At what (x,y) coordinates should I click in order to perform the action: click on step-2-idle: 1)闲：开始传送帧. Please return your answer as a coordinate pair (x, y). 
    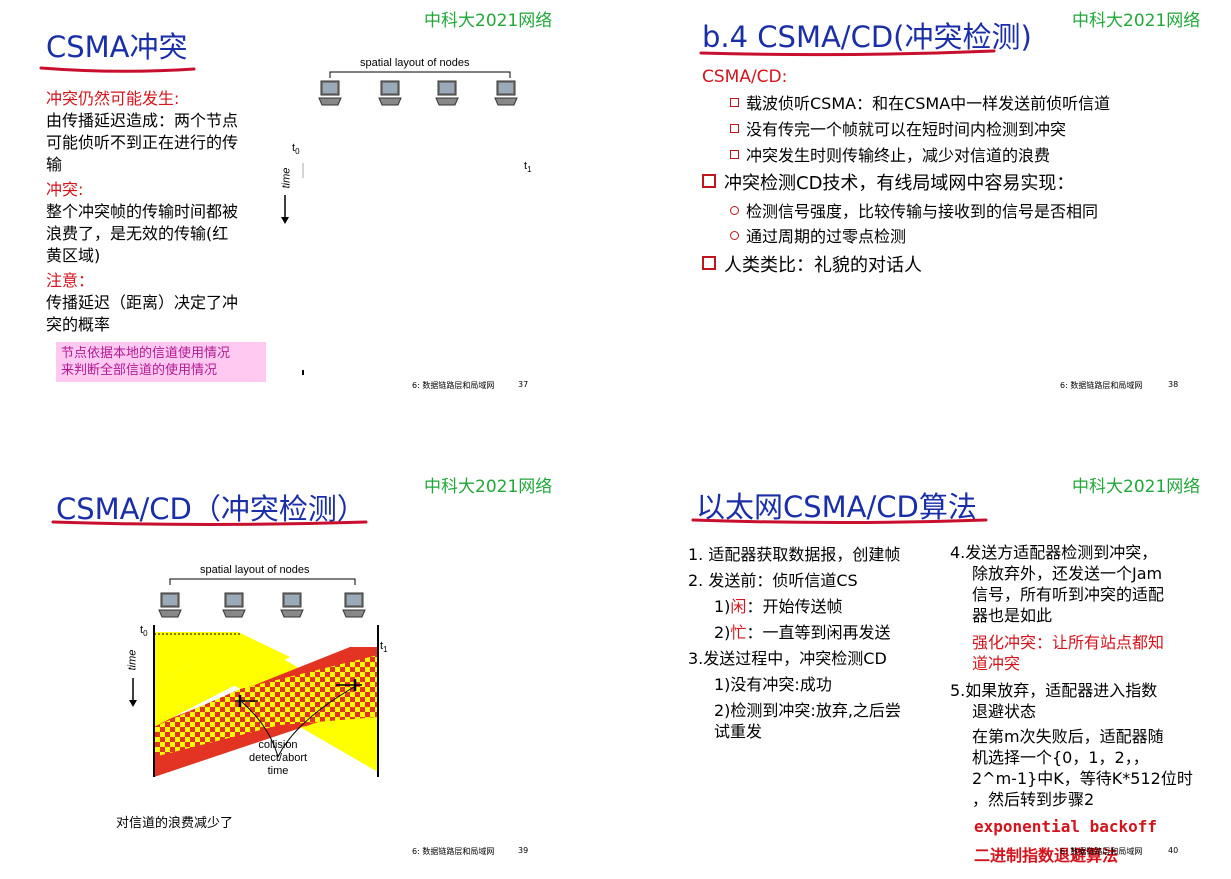
    Looking at the image, I should click on (778, 606).